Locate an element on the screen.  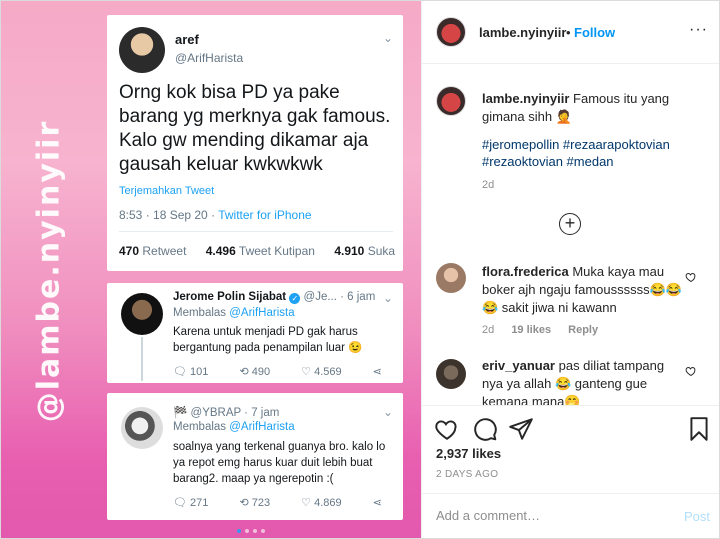
divider is located at coordinates (256, 231).